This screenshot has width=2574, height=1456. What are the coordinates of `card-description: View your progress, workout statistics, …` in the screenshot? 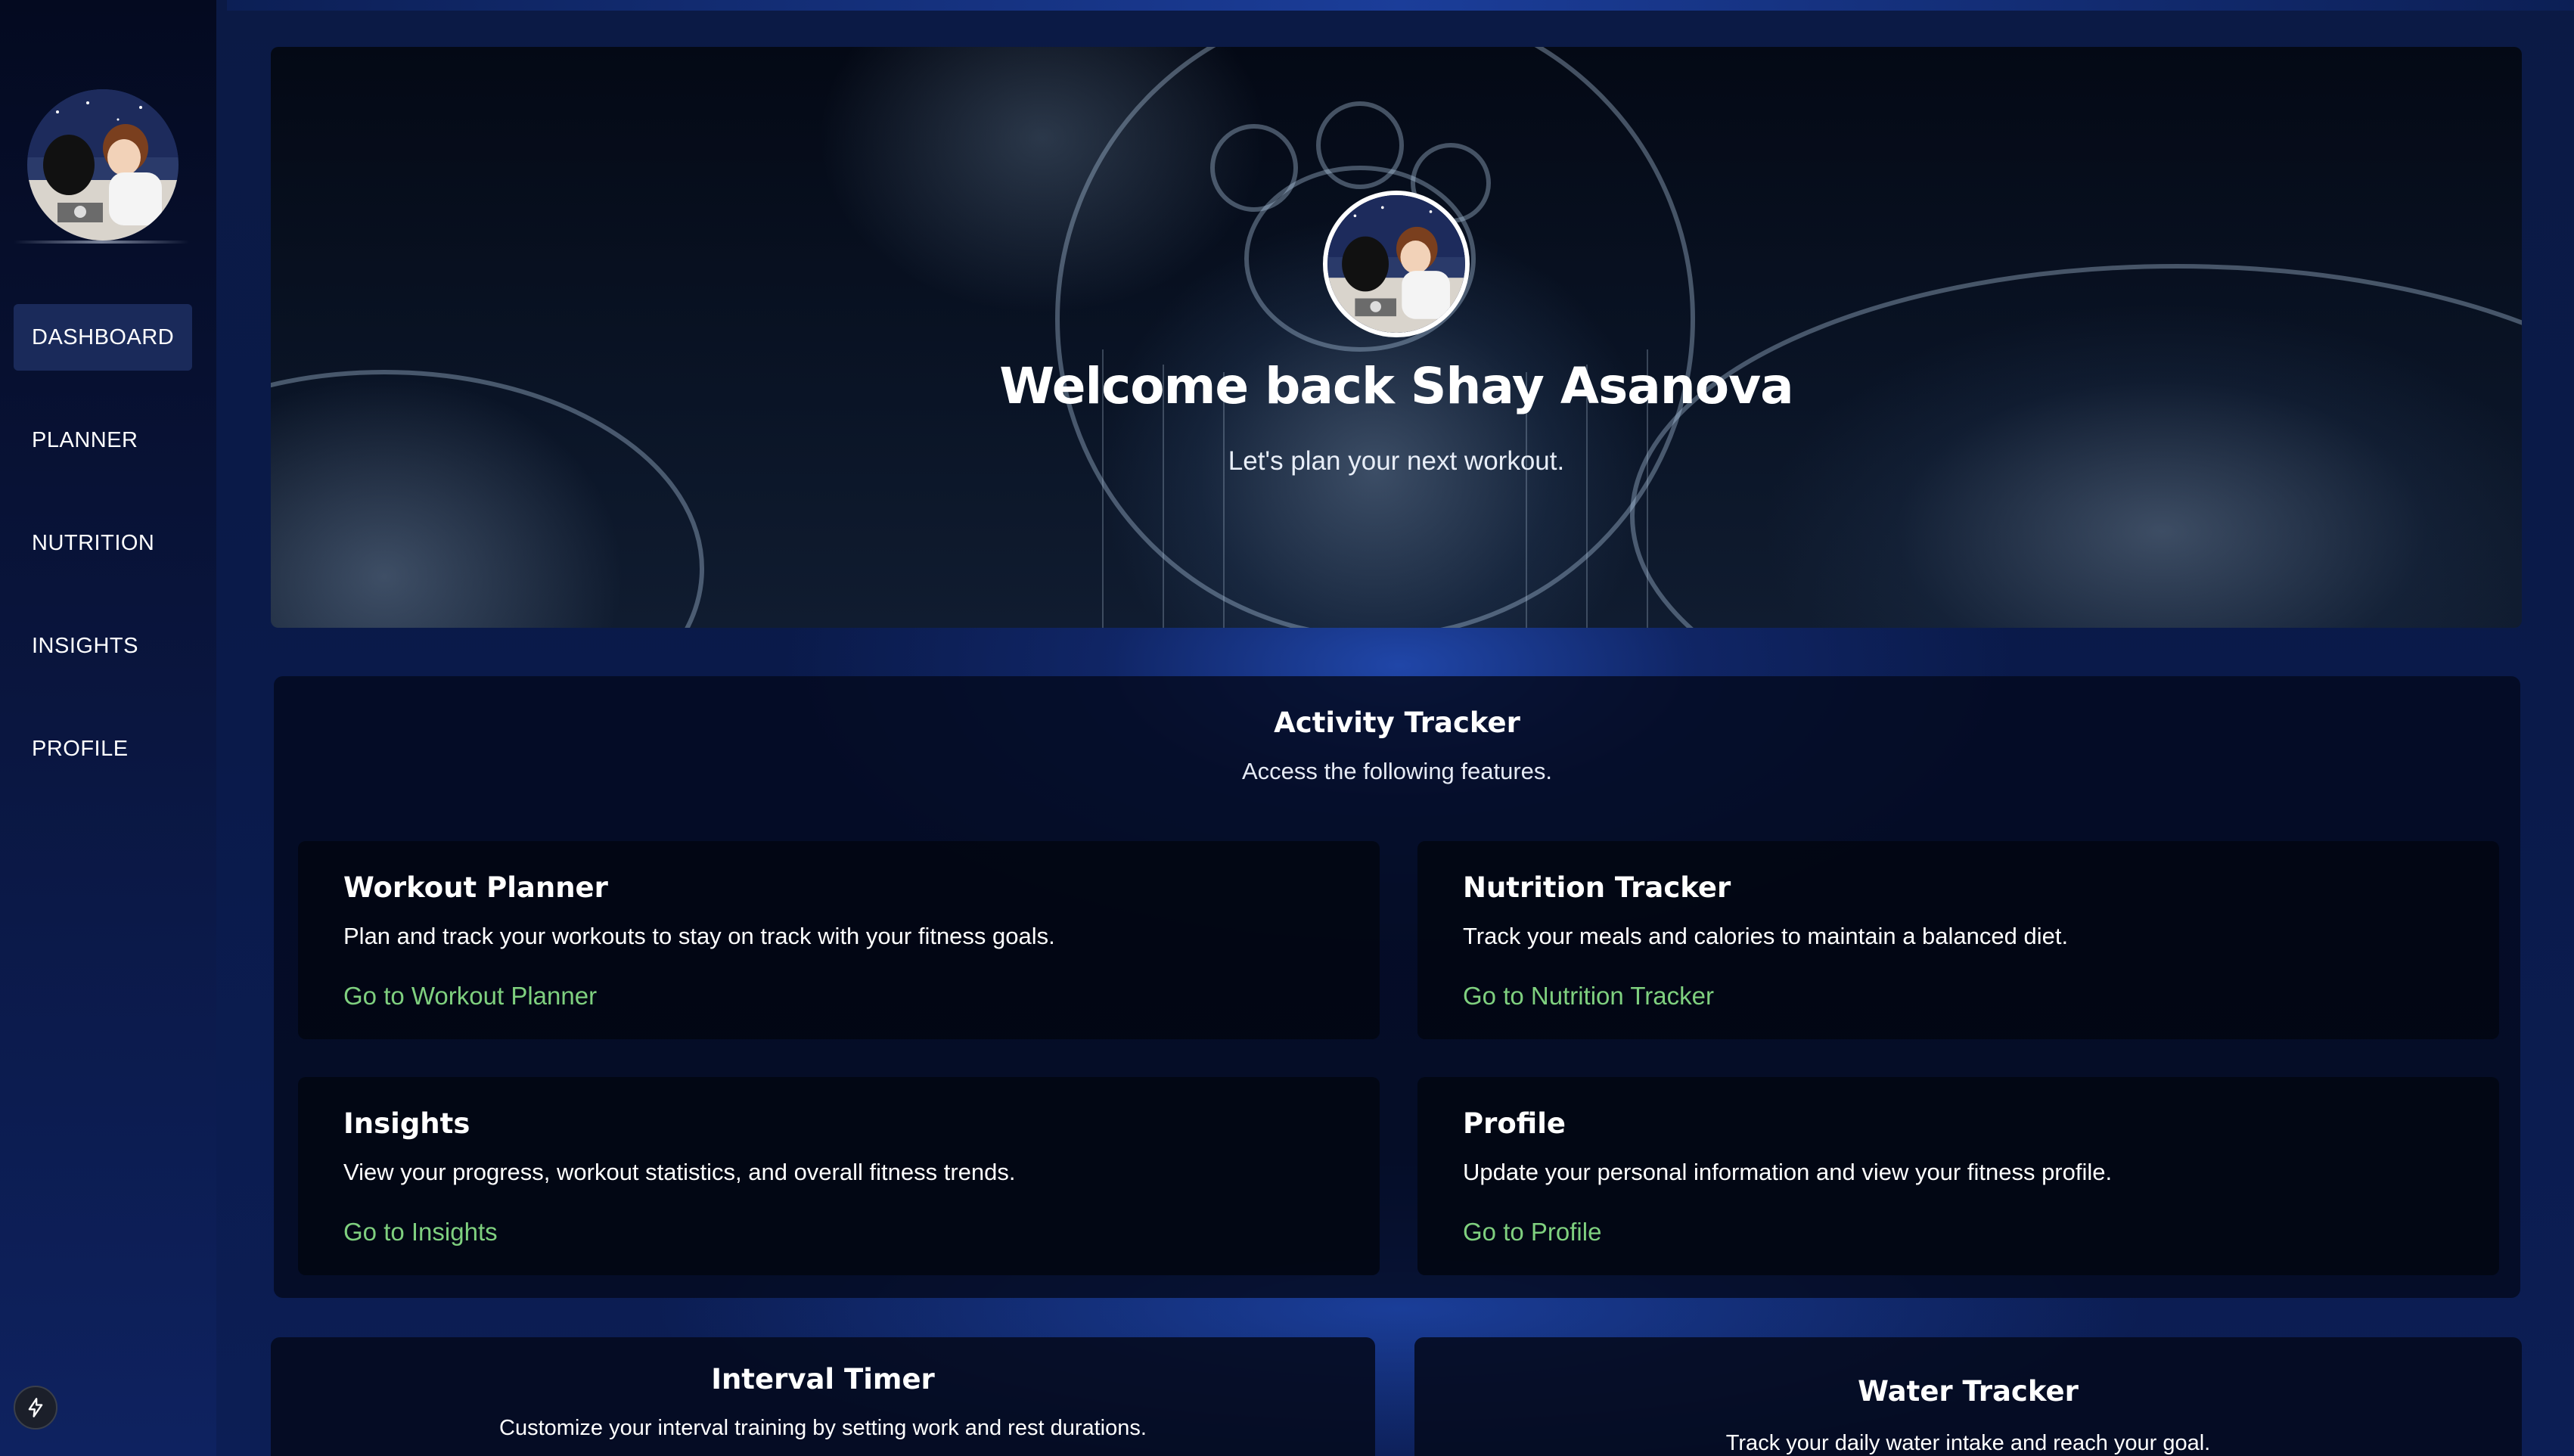 It's located at (679, 1172).